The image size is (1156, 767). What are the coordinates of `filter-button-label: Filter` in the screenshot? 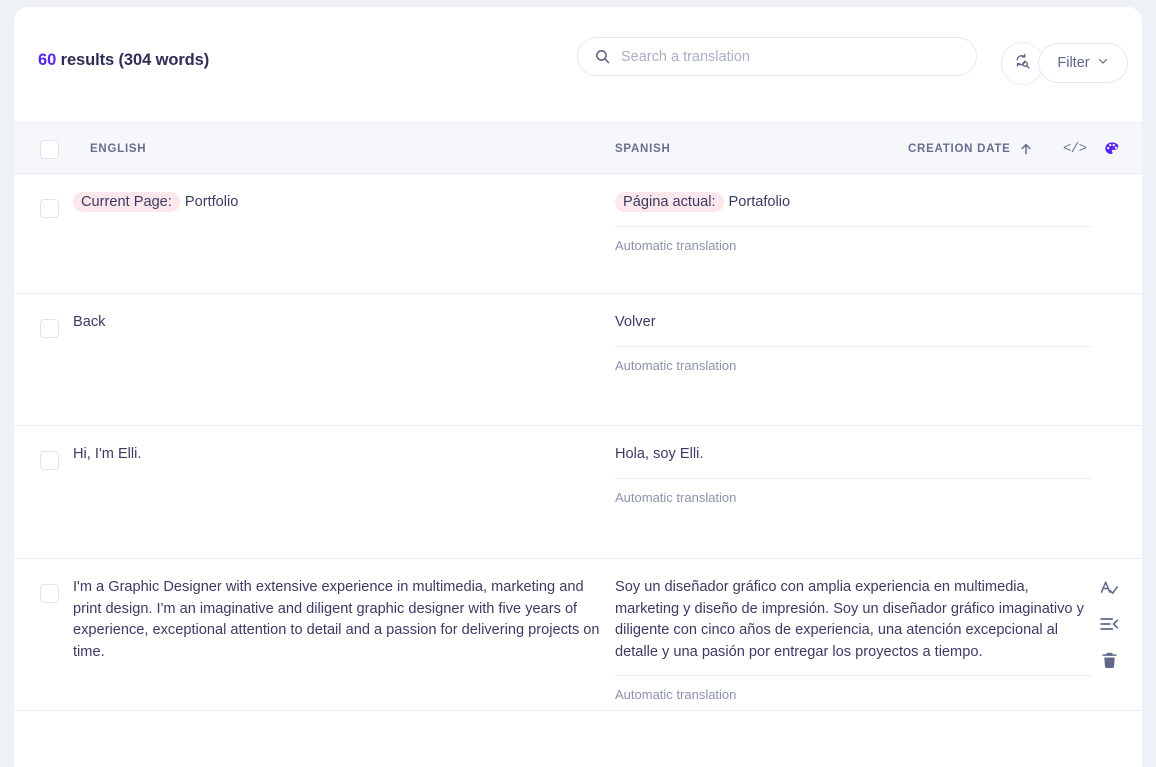 It's located at (1073, 63).